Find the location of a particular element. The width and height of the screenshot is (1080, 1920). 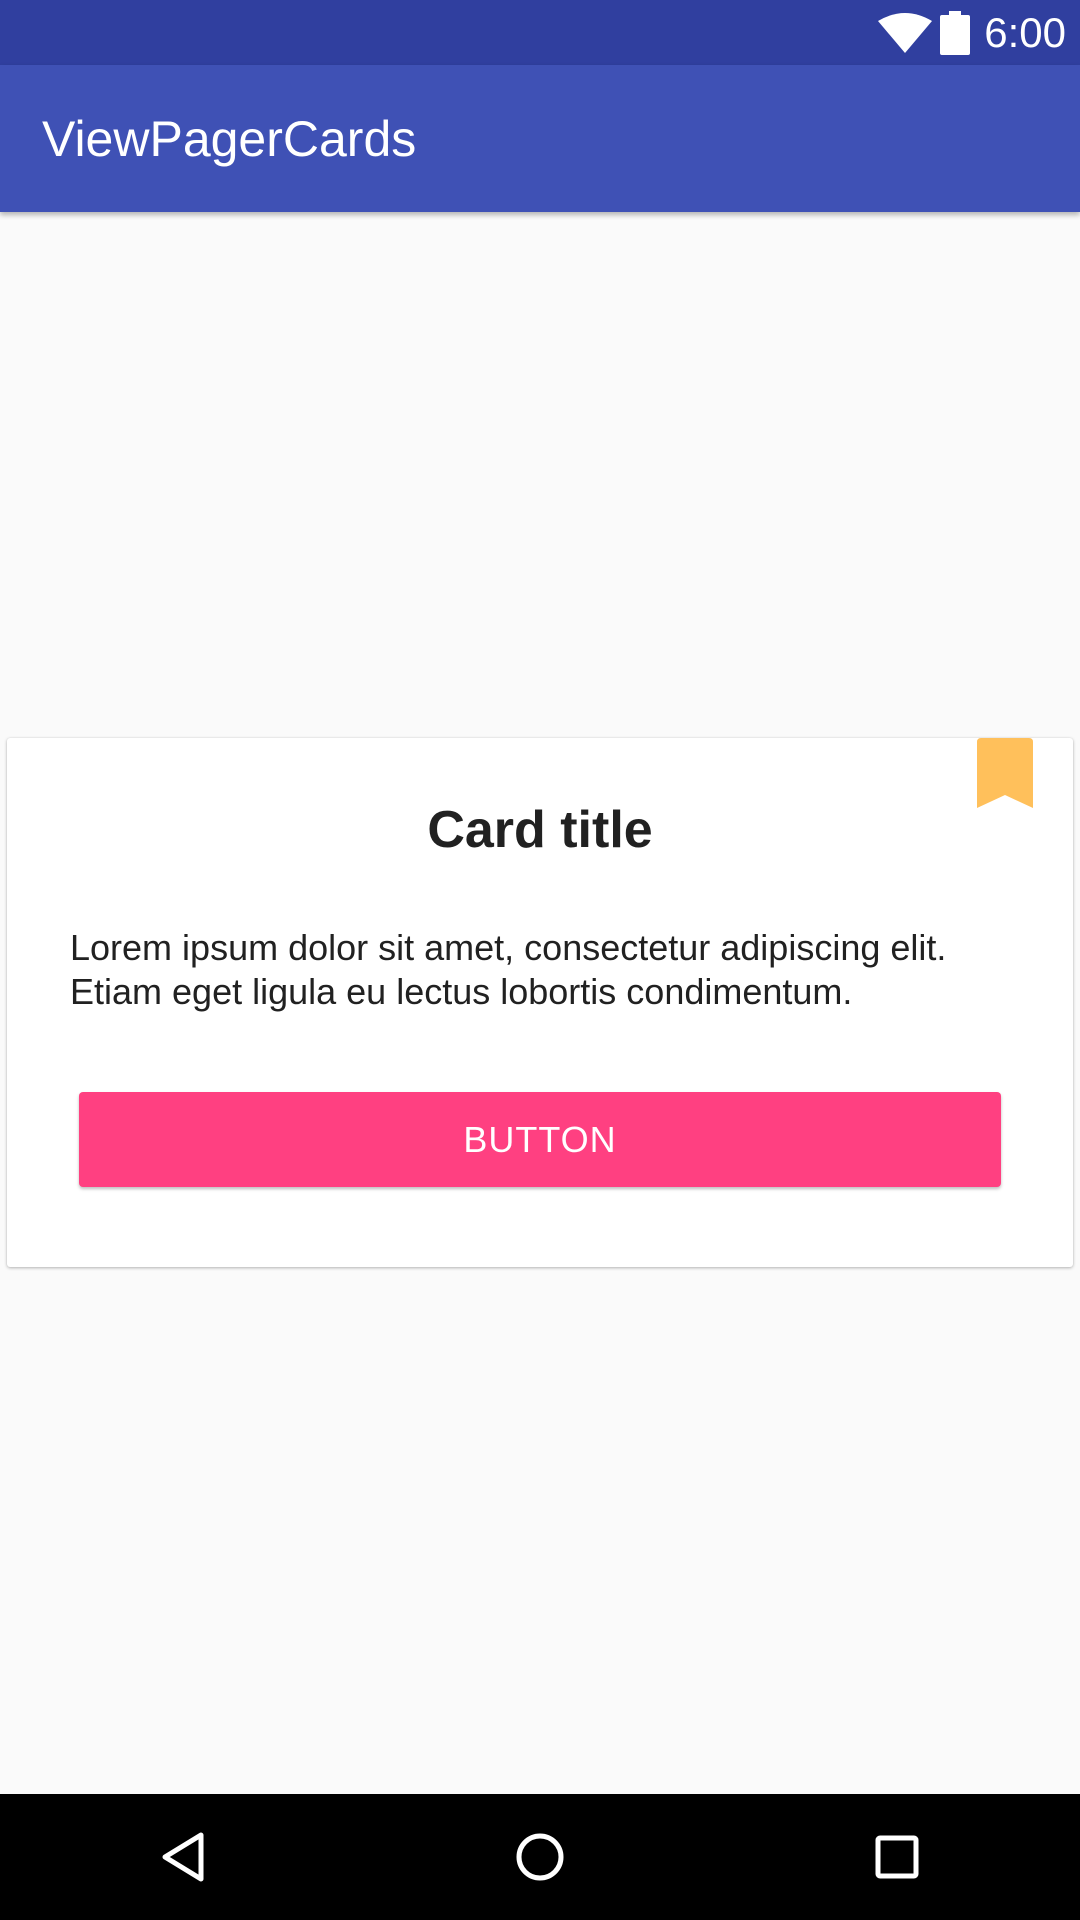

home-button is located at coordinates (540, 1857).